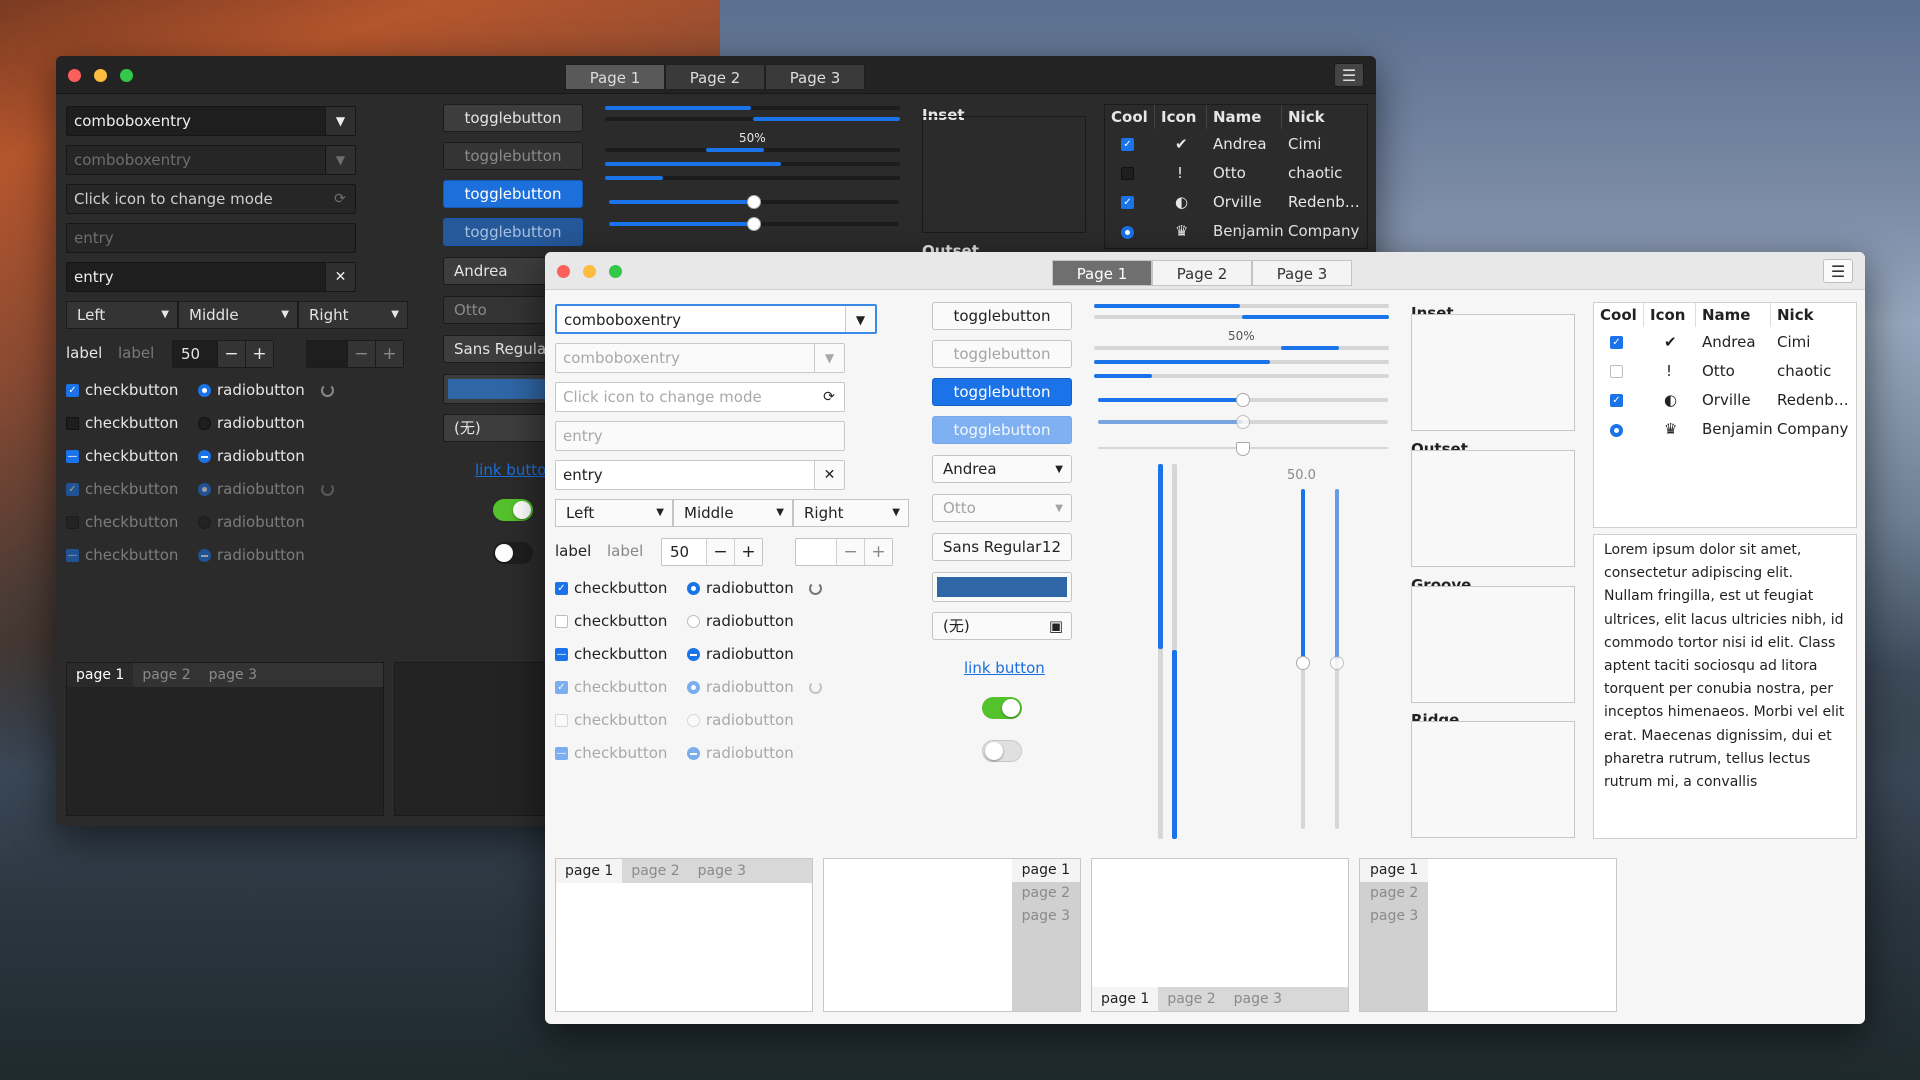 Image resolution: width=1920 pixels, height=1080 pixels. I want to click on color-button, so click(1002, 587).